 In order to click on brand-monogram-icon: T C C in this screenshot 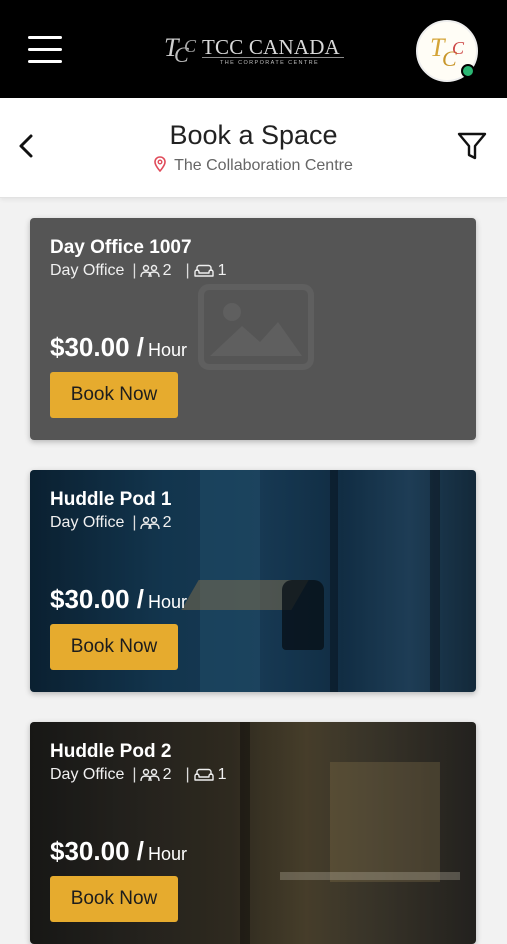, I will do `click(180, 50)`.